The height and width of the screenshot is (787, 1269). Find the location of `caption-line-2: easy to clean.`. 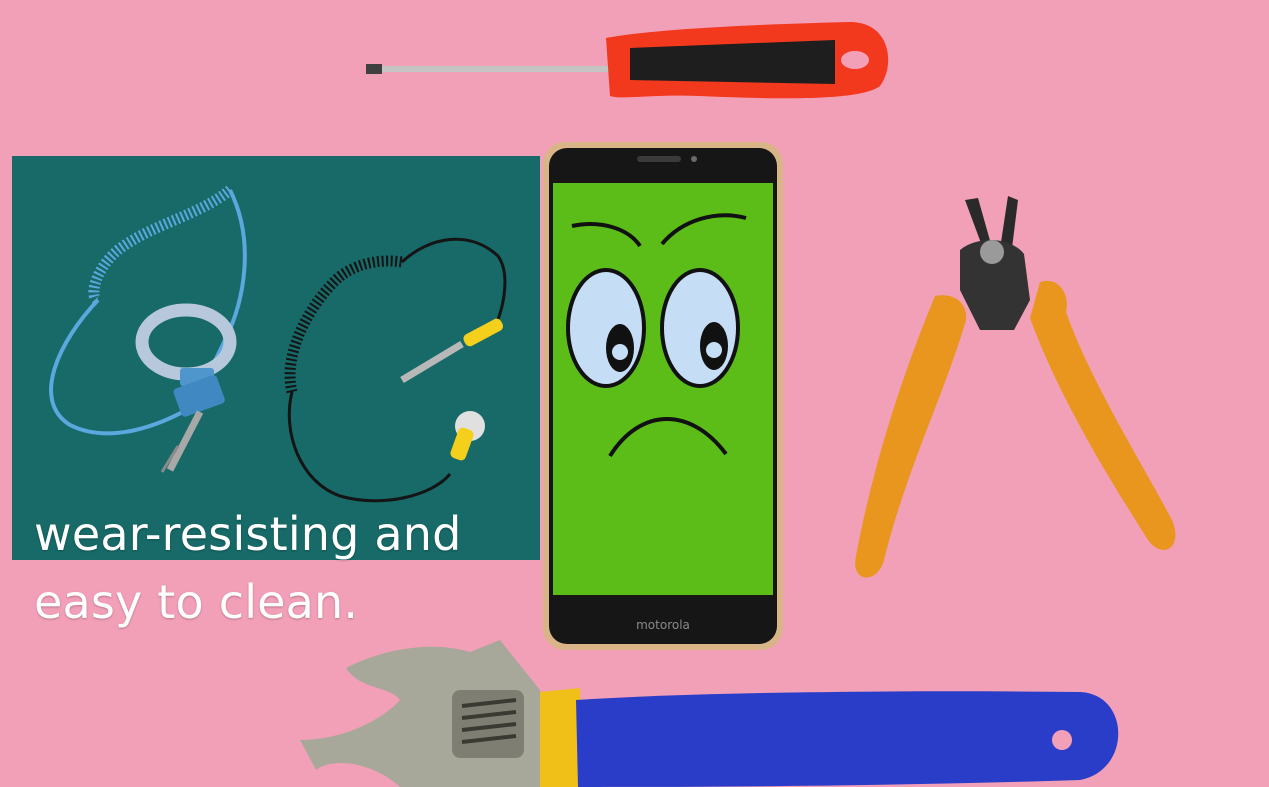

caption-line-2: easy to clean. is located at coordinates (196, 602).